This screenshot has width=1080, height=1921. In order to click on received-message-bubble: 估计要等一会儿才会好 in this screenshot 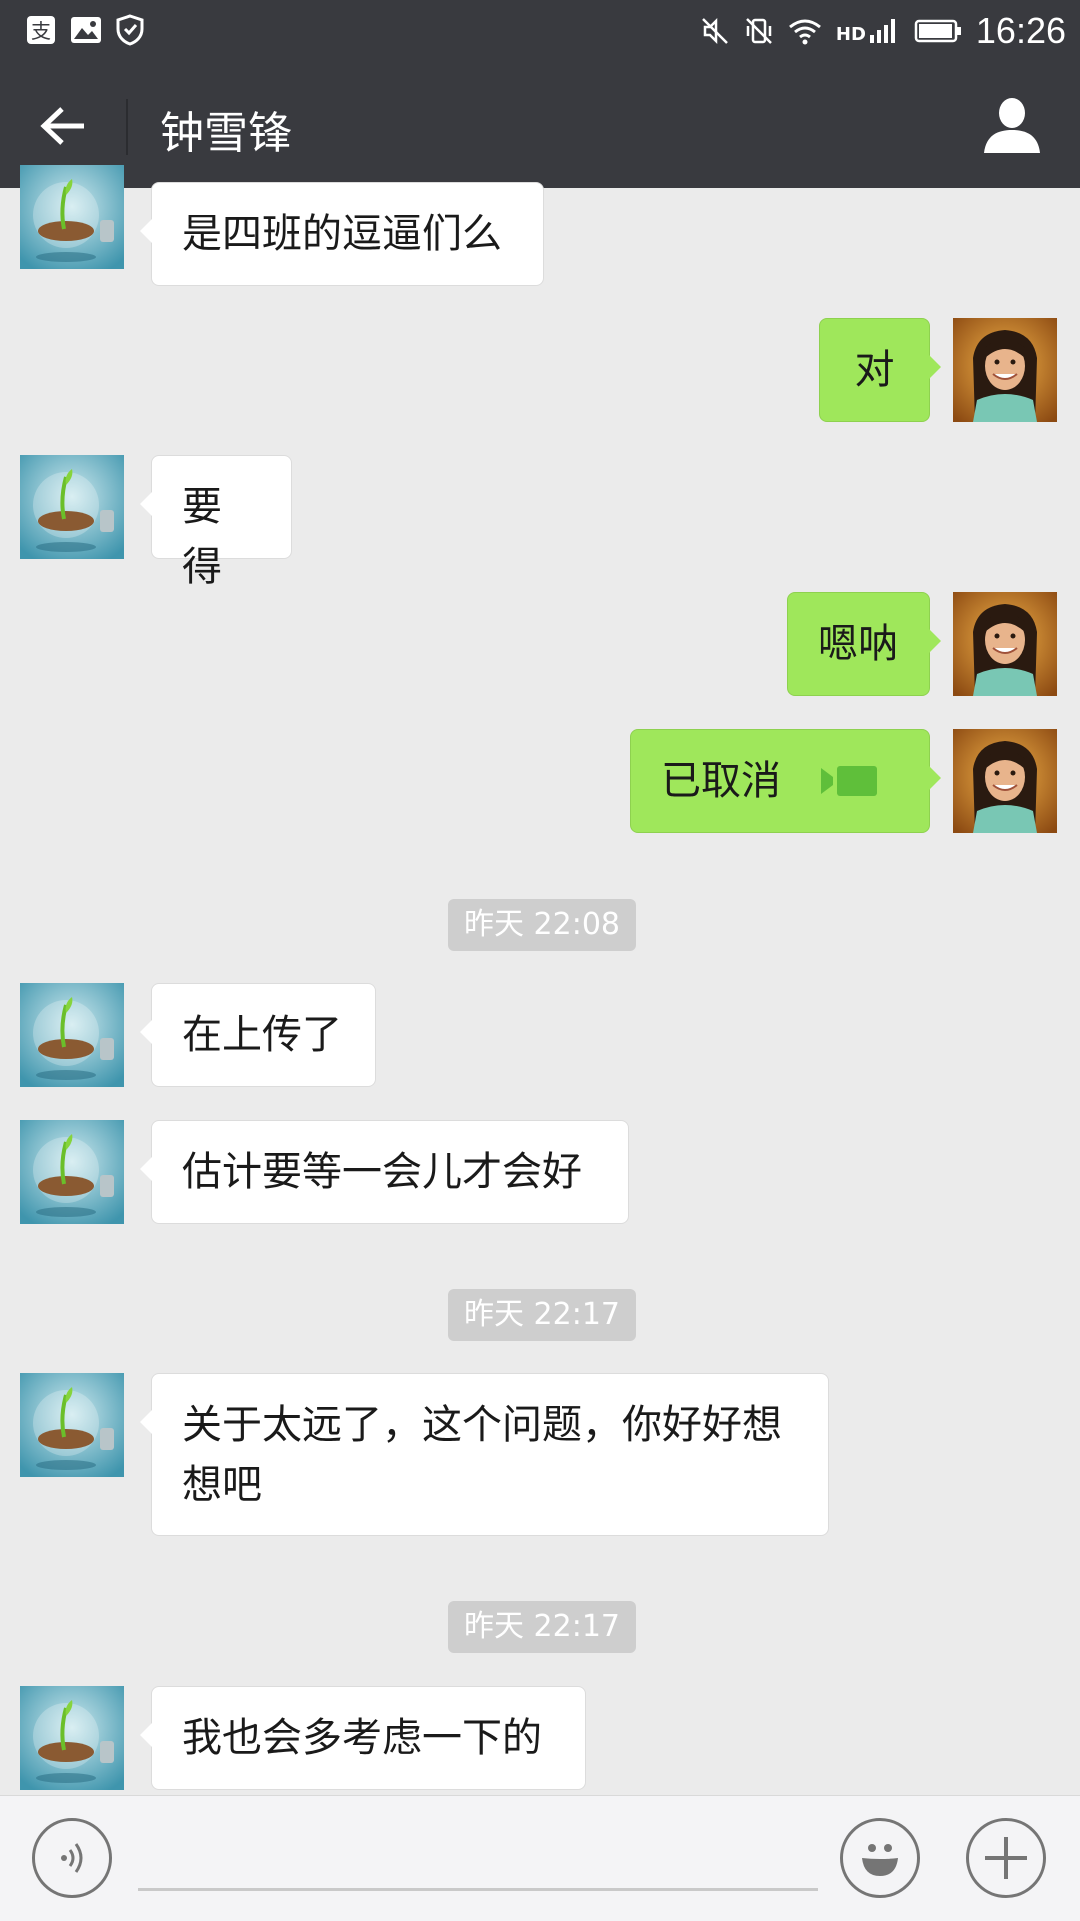, I will do `click(384, 1172)`.